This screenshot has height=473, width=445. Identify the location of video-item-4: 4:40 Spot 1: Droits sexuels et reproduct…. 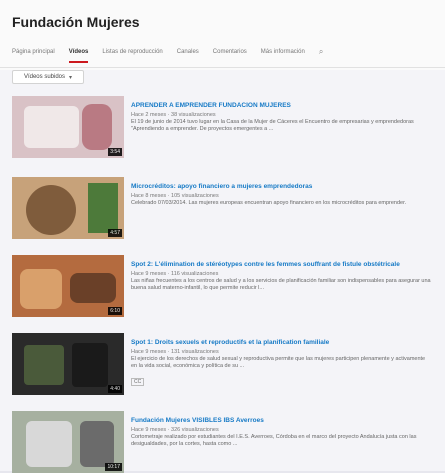
(222, 364).